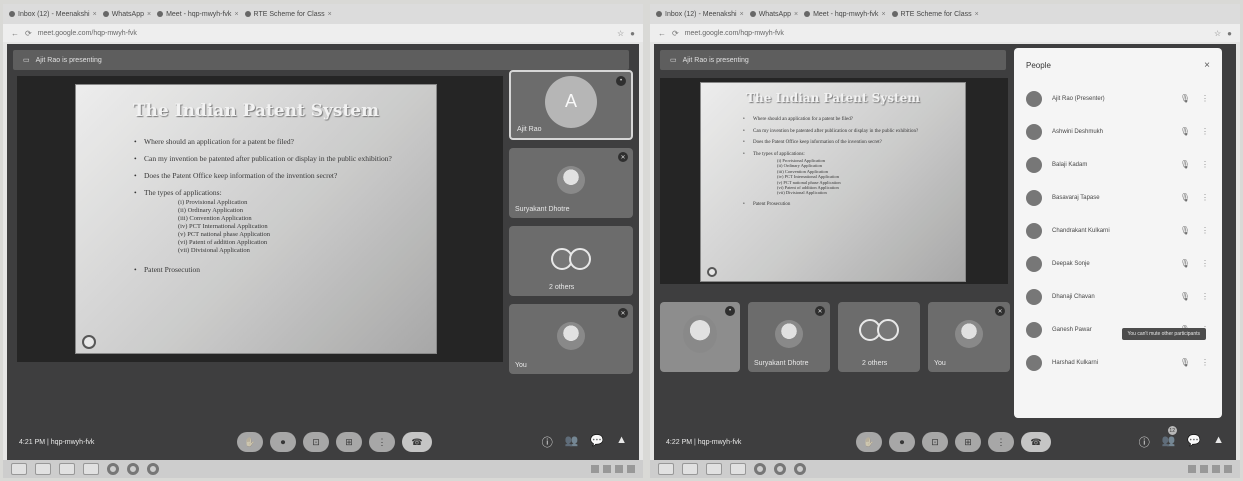 The image size is (1243, 481). Describe the element at coordinates (1169, 438) in the screenshot. I see `people-icon: 👥 12` at that location.